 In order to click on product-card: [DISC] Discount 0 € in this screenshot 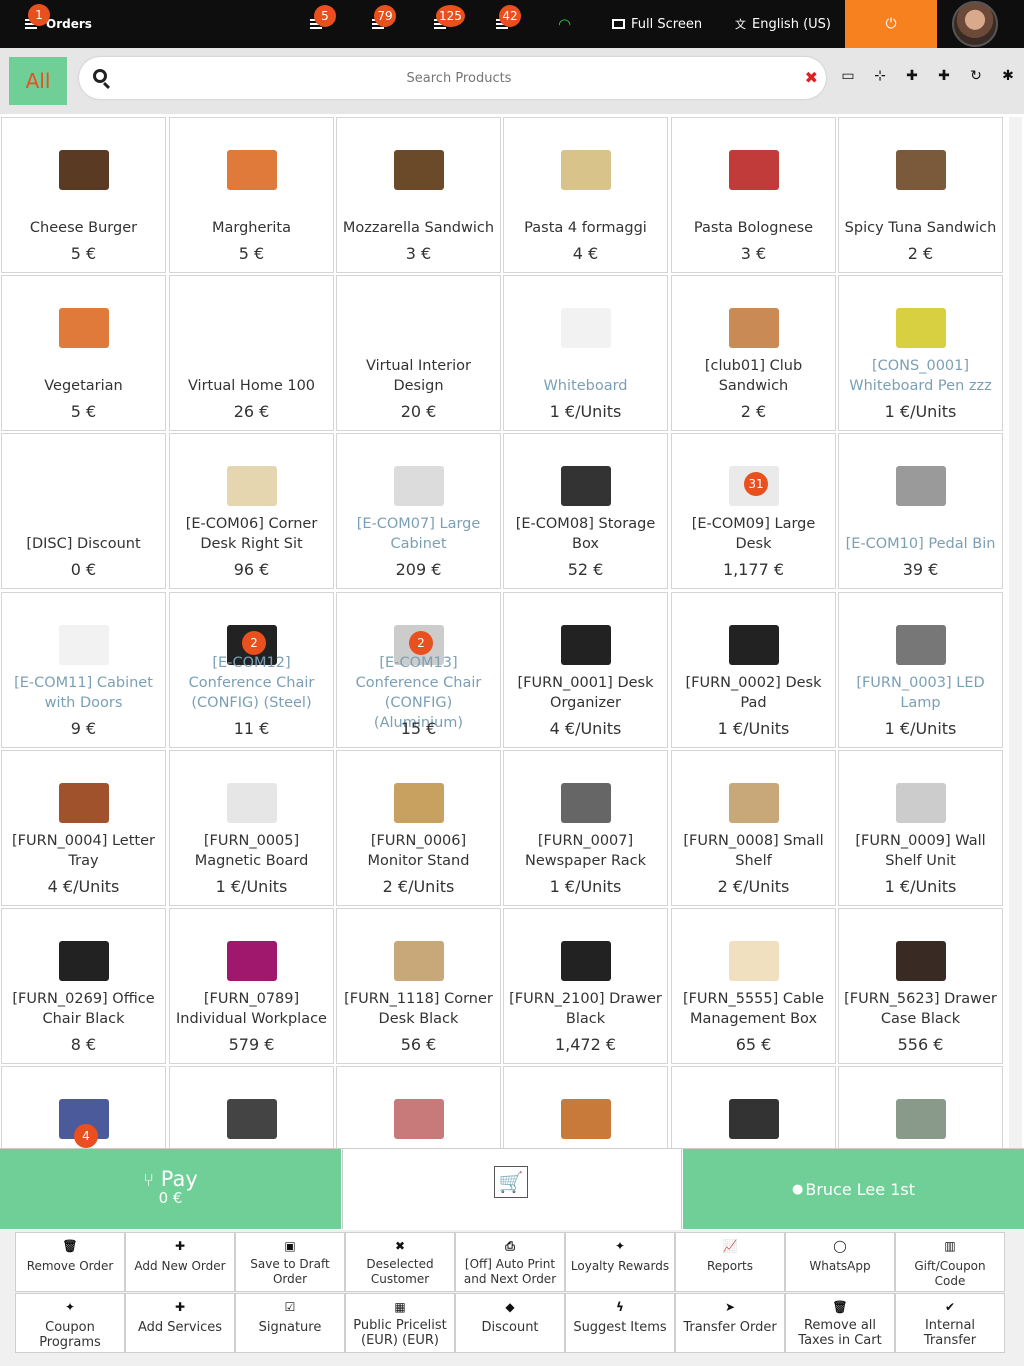, I will do `click(83, 511)`.